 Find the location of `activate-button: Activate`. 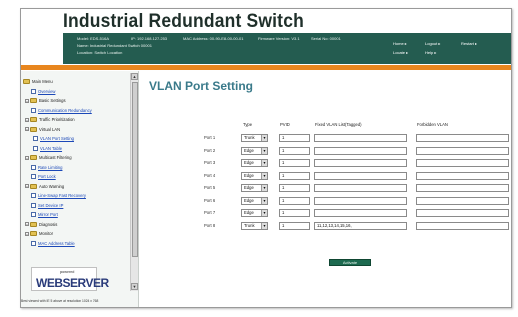

activate-button: Activate is located at coordinates (350, 262).